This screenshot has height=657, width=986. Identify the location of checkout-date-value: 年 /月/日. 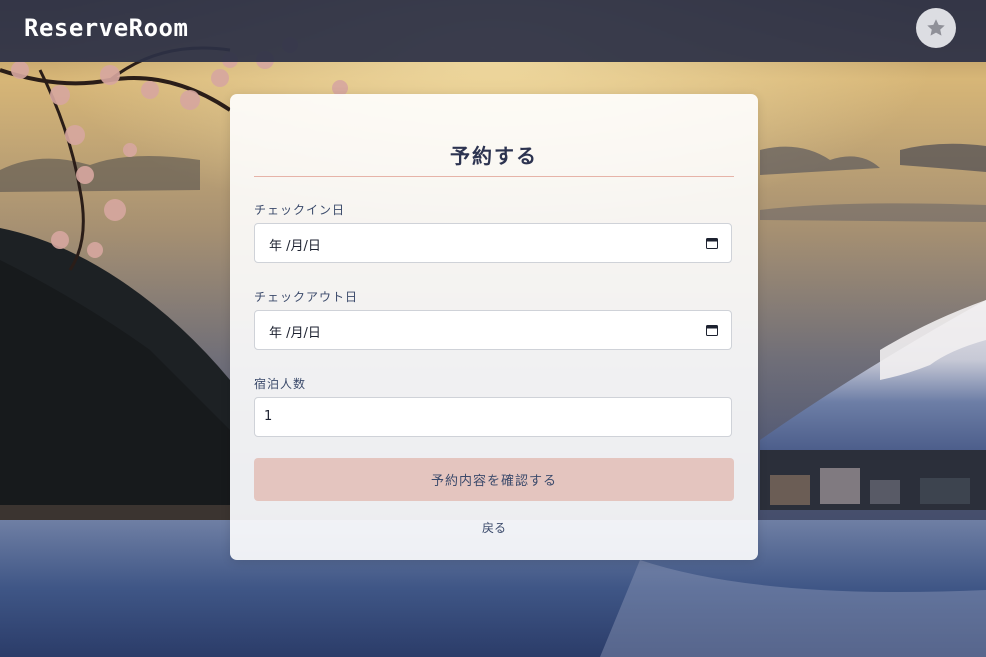
(295, 333).